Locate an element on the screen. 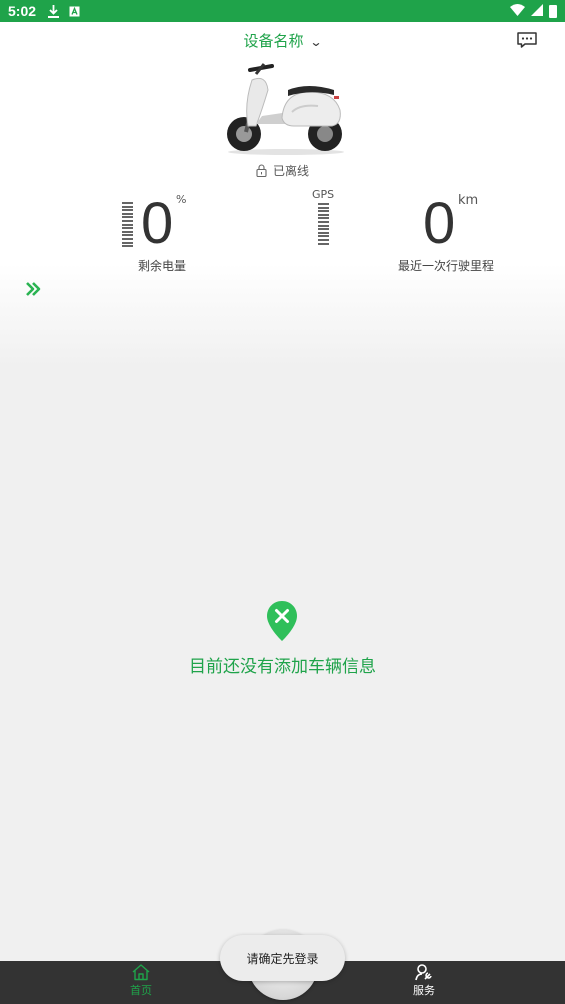 The height and width of the screenshot is (1004, 565). gps-label: GPS is located at coordinates (323, 194).